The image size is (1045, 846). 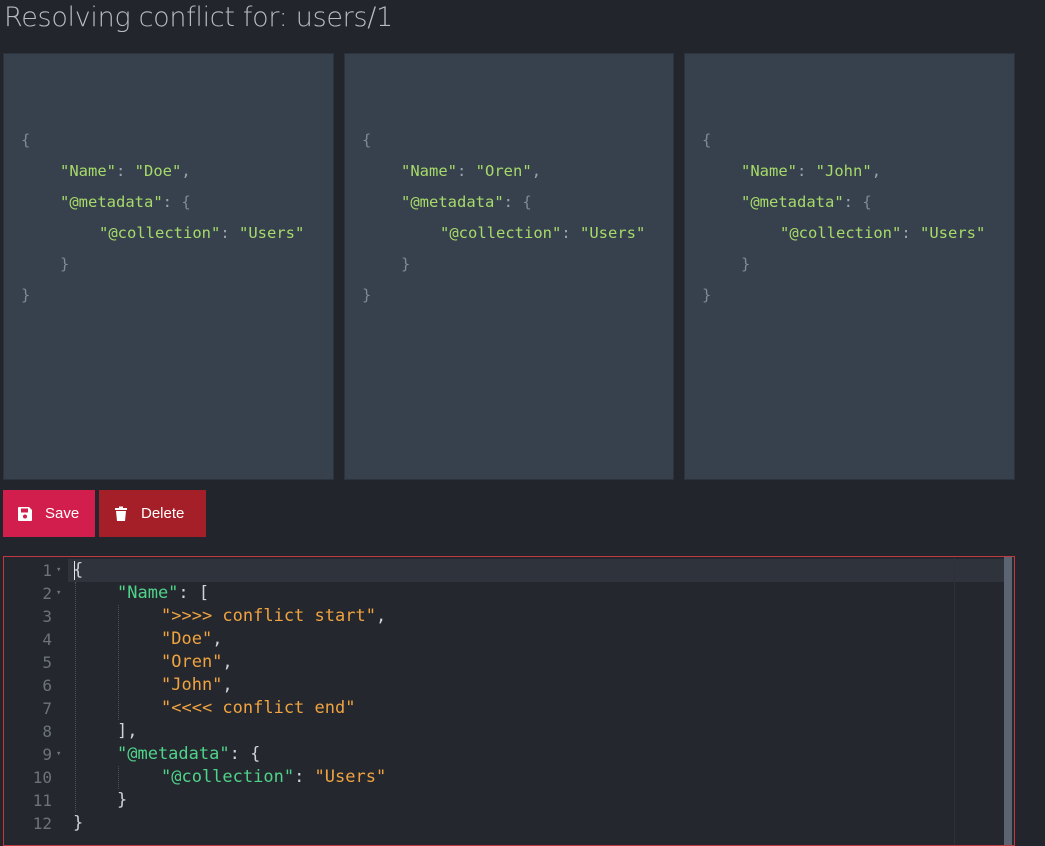 What do you see at coordinates (194, 593) in the screenshot?
I see `code-punctuation: : [` at bounding box center [194, 593].